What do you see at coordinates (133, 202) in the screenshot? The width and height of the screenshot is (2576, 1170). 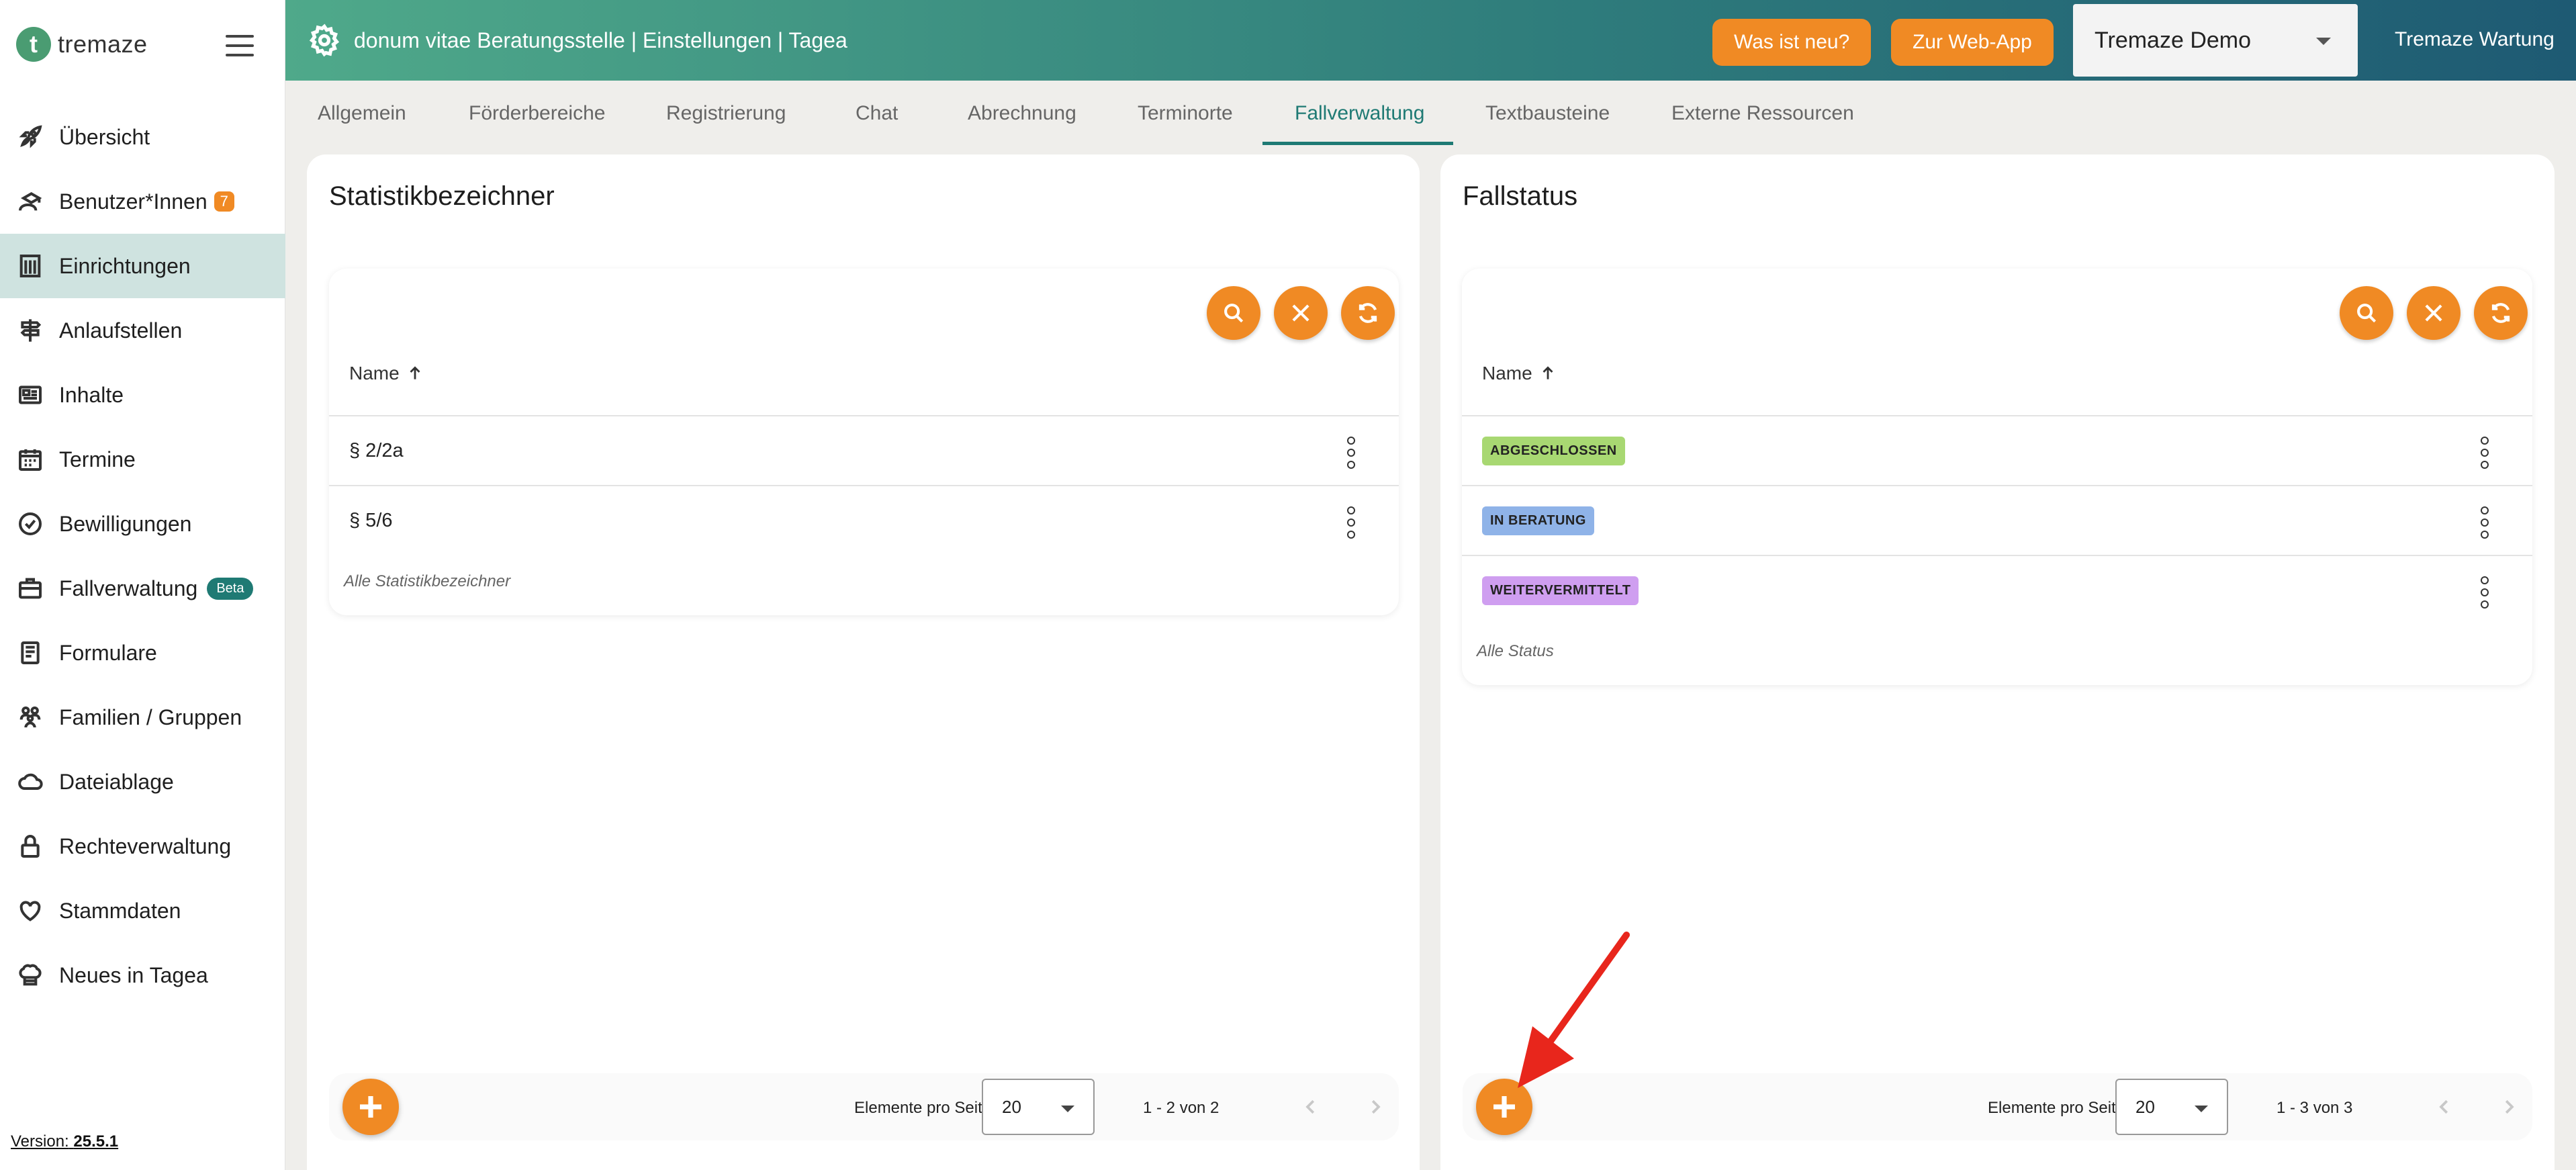 I see `sidebar-item-label: Benutzer*Innen` at bounding box center [133, 202].